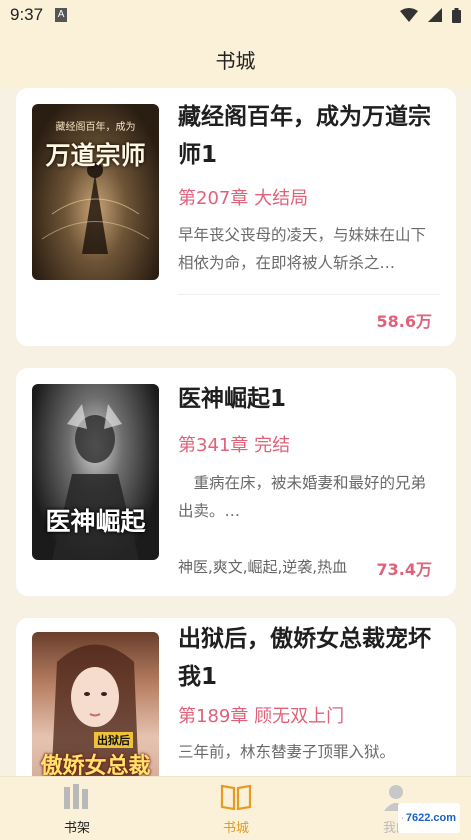  What do you see at coordinates (234, 445) in the screenshot?
I see `latest-chapter: 第341章 完结` at bounding box center [234, 445].